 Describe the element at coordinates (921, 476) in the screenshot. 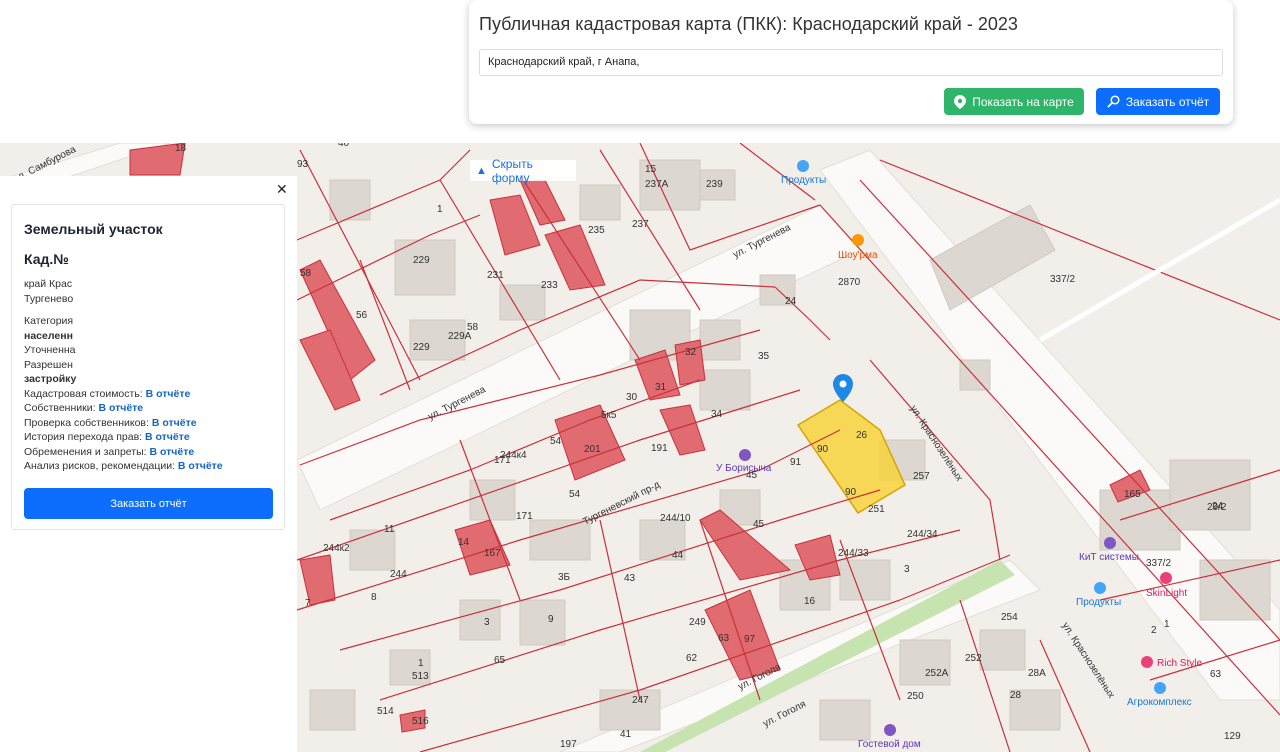

I see `house-number-label: 257` at that location.